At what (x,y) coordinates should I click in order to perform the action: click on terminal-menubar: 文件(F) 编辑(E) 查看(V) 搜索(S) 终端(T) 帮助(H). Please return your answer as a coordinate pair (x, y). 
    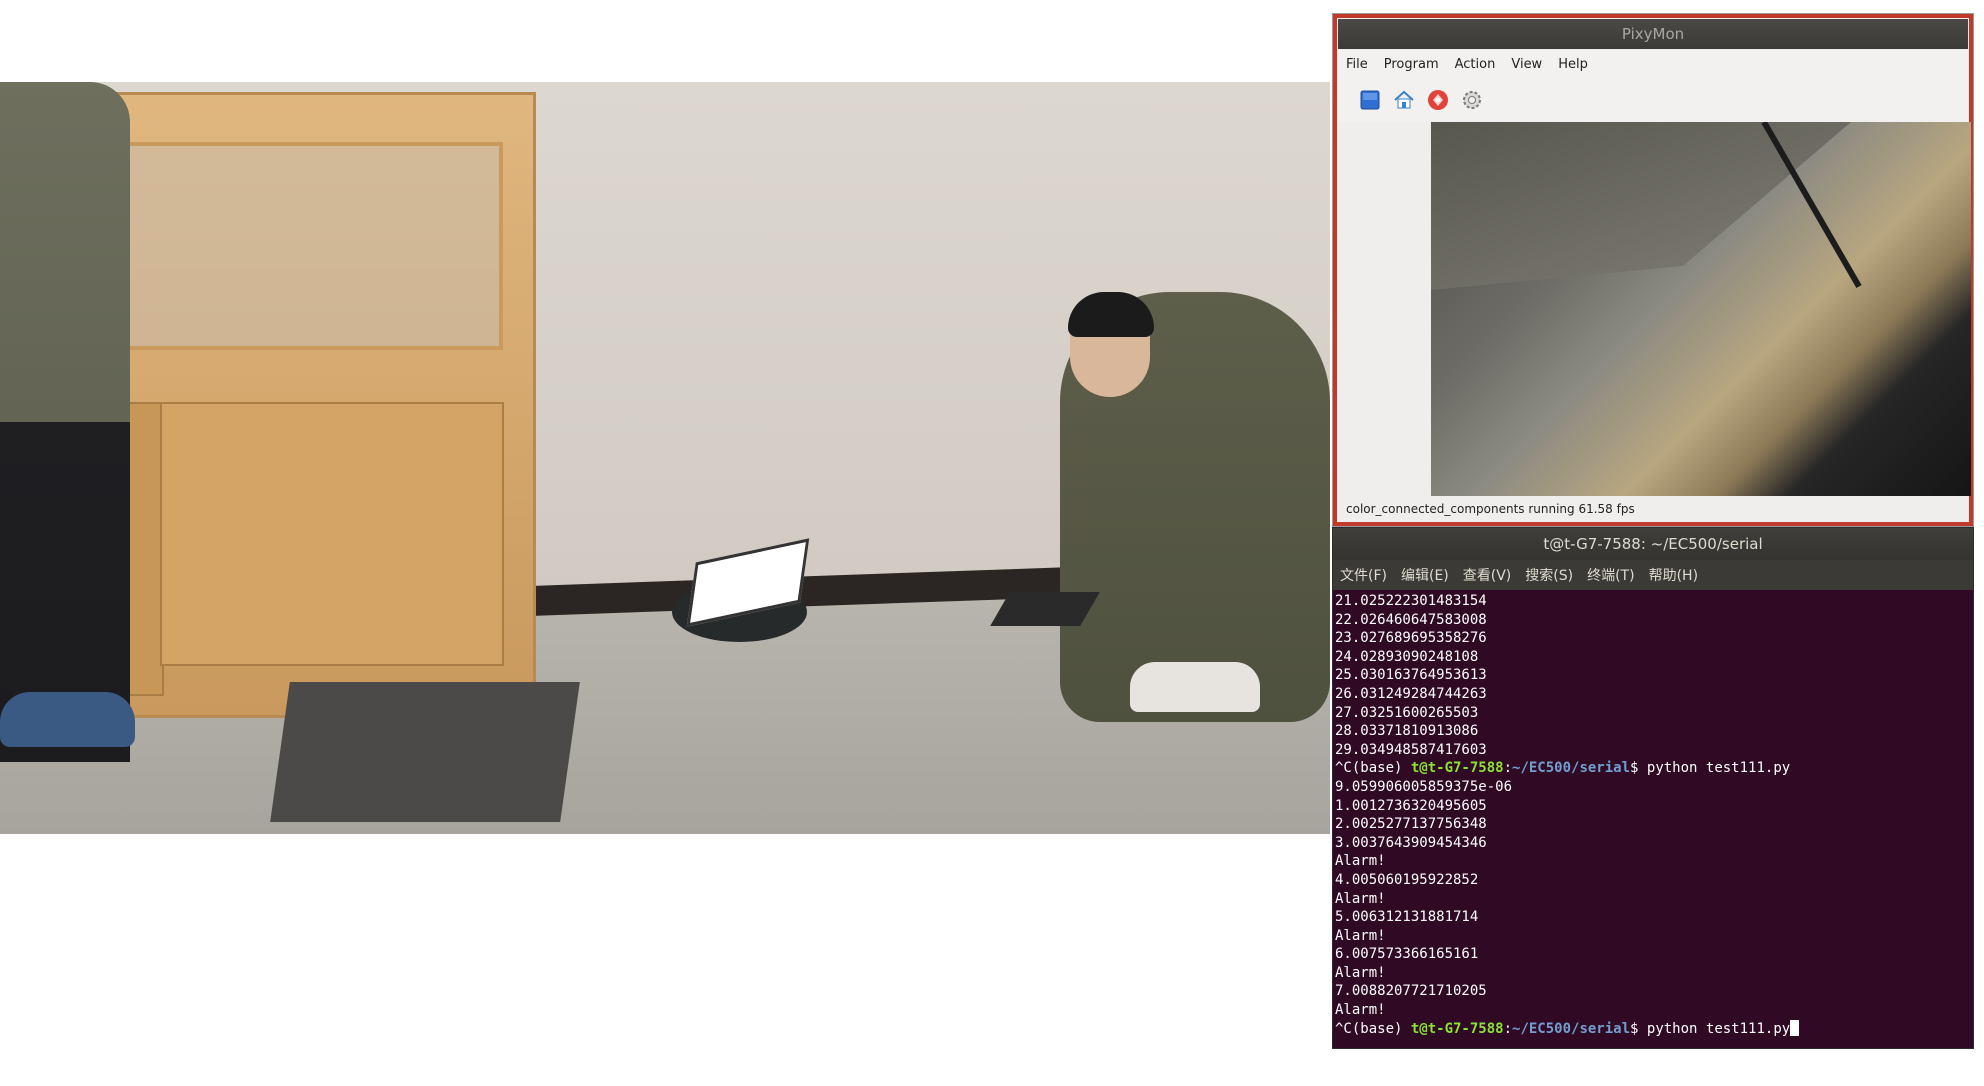
    Looking at the image, I should click on (1653, 575).